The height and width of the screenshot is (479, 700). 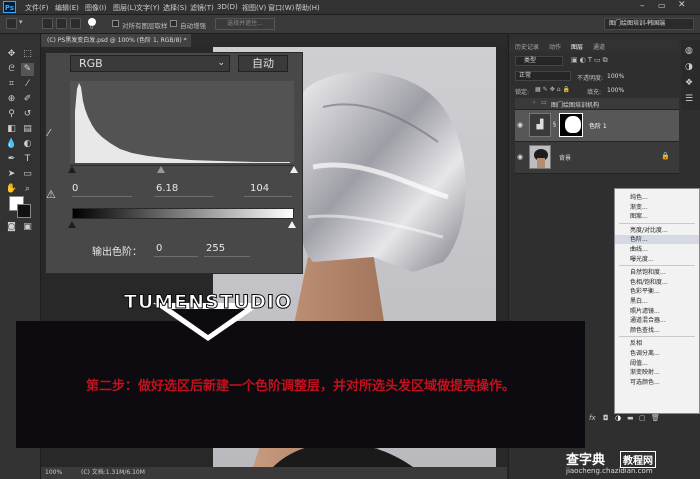 What do you see at coordinates (11, 227) in the screenshot?
I see `quick-mask-icon: ◙` at bounding box center [11, 227].